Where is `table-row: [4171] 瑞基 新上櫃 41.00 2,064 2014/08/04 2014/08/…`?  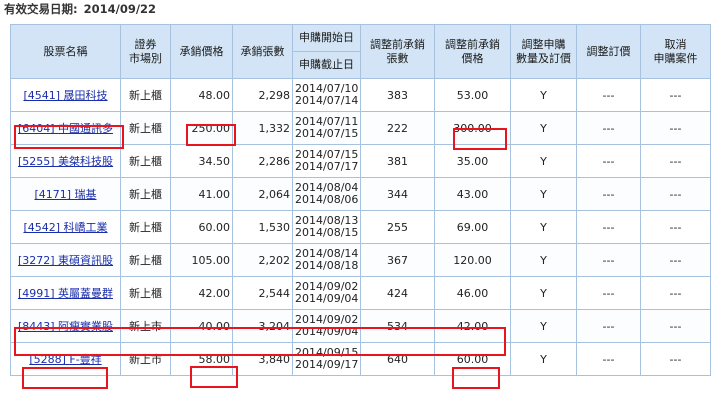 table-row: [4171] 瑞基 新上櫃 41.00 2,064 2014/08/04 2014/08/… is located at coordinates (360, 194).